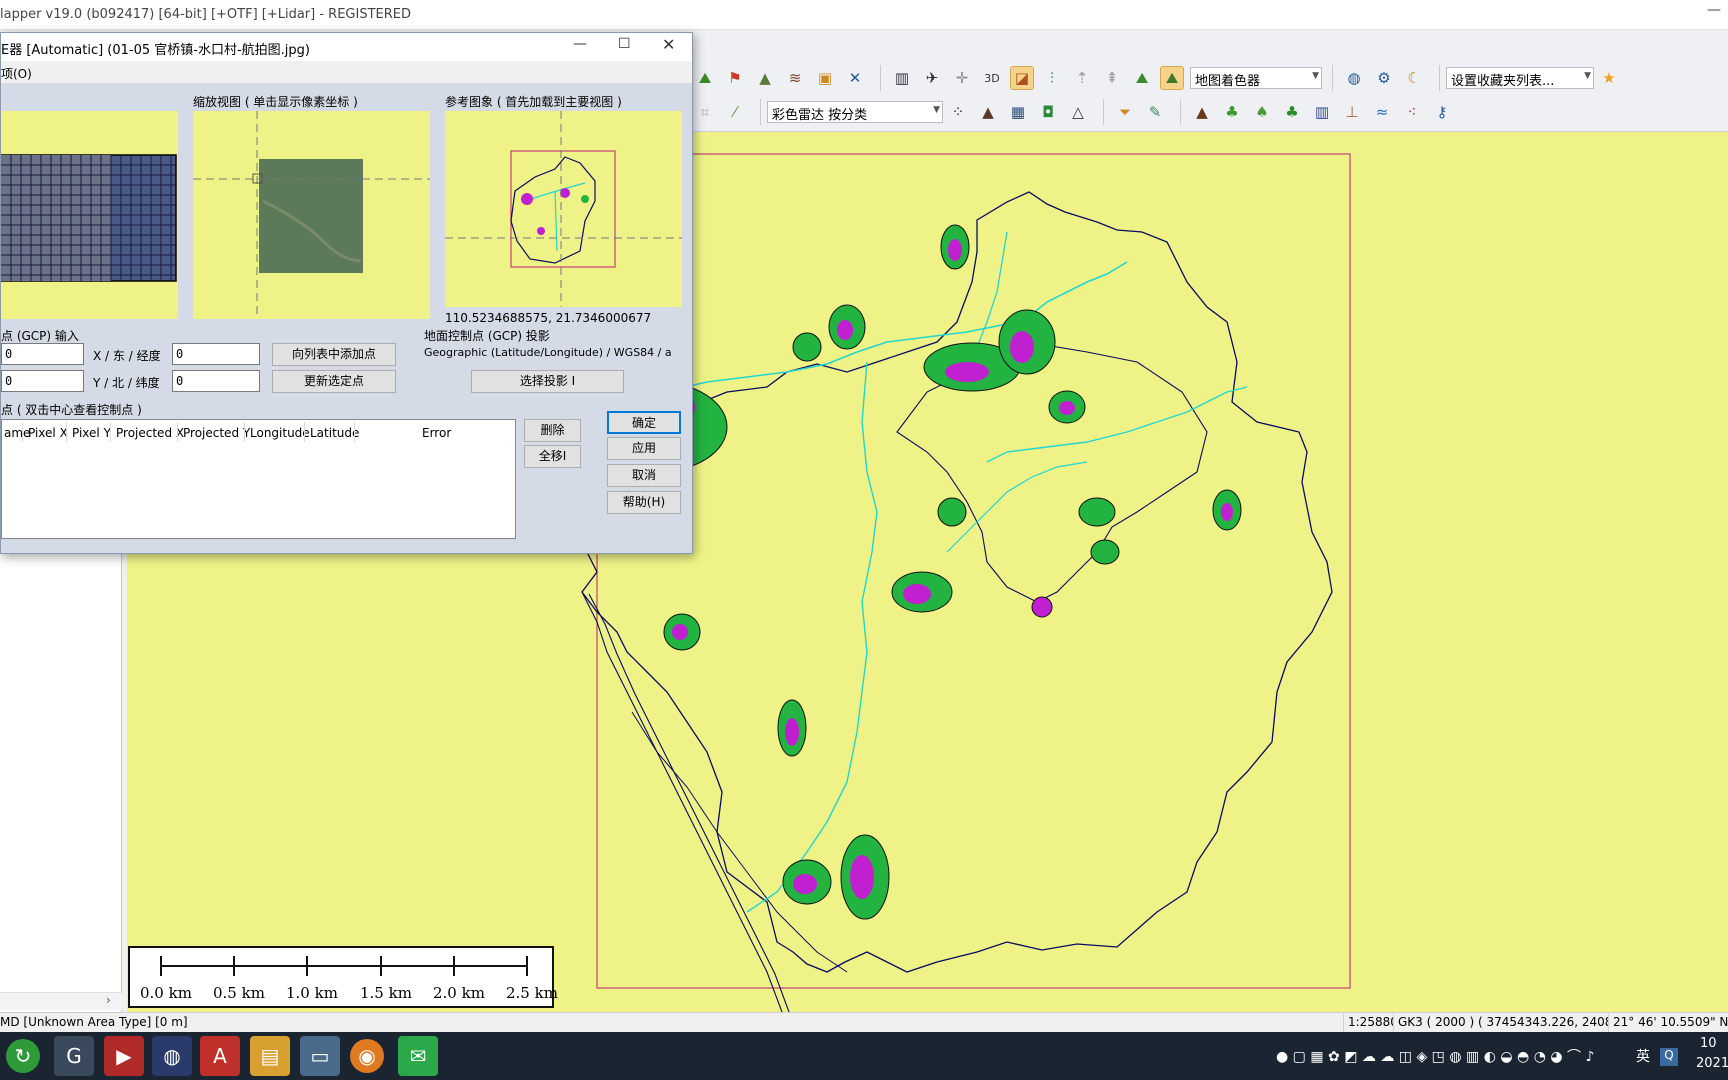 This screenshot has width=1728, height=1080. I want to click on edit-check-icon: ✎, so click(1155, 112).